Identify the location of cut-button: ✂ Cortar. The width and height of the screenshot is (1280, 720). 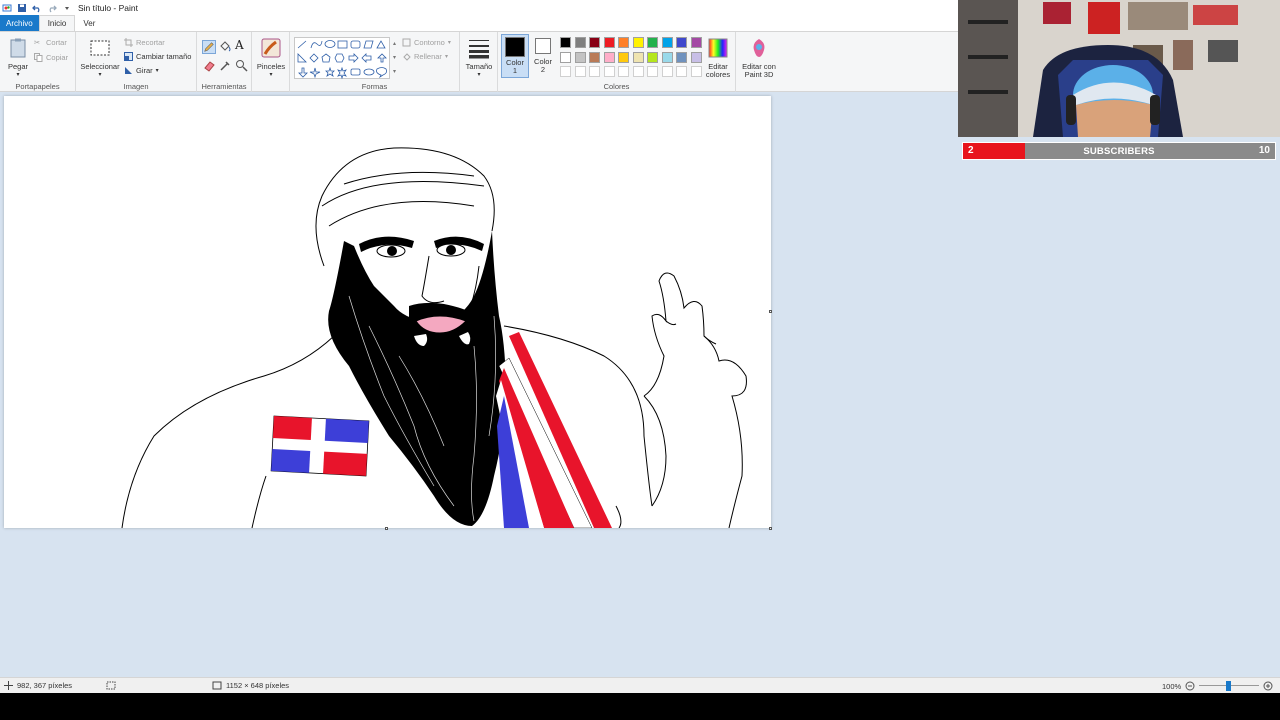
(50, 42).